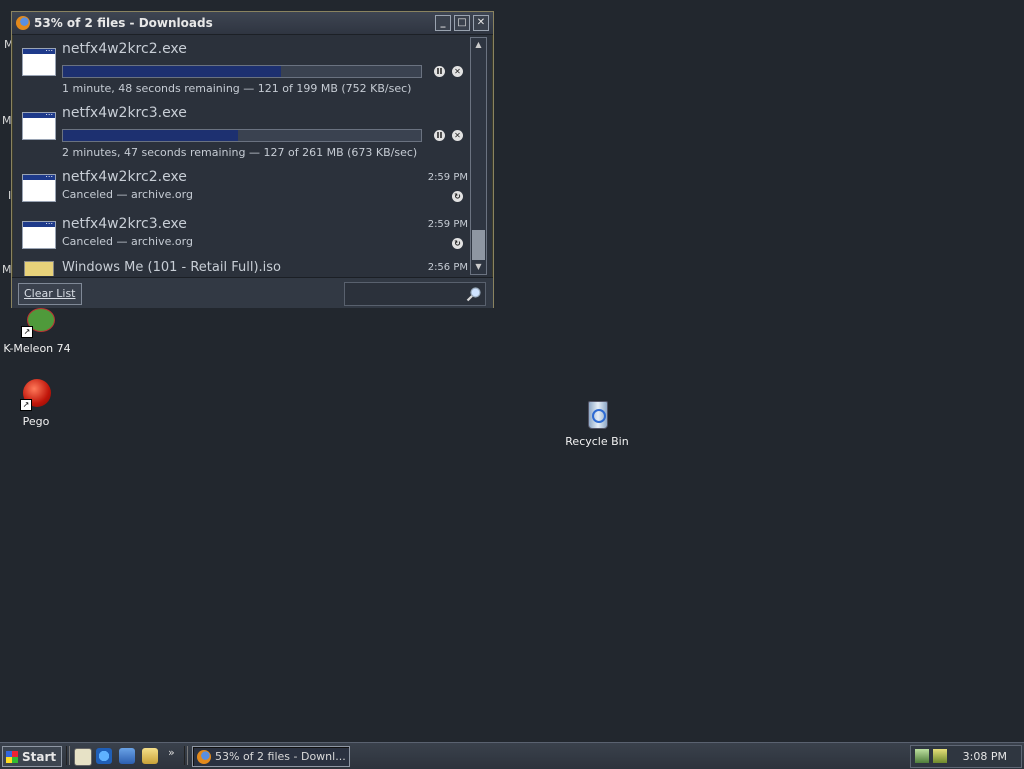  I want to click on minimize-button: _, so click(443, 23).